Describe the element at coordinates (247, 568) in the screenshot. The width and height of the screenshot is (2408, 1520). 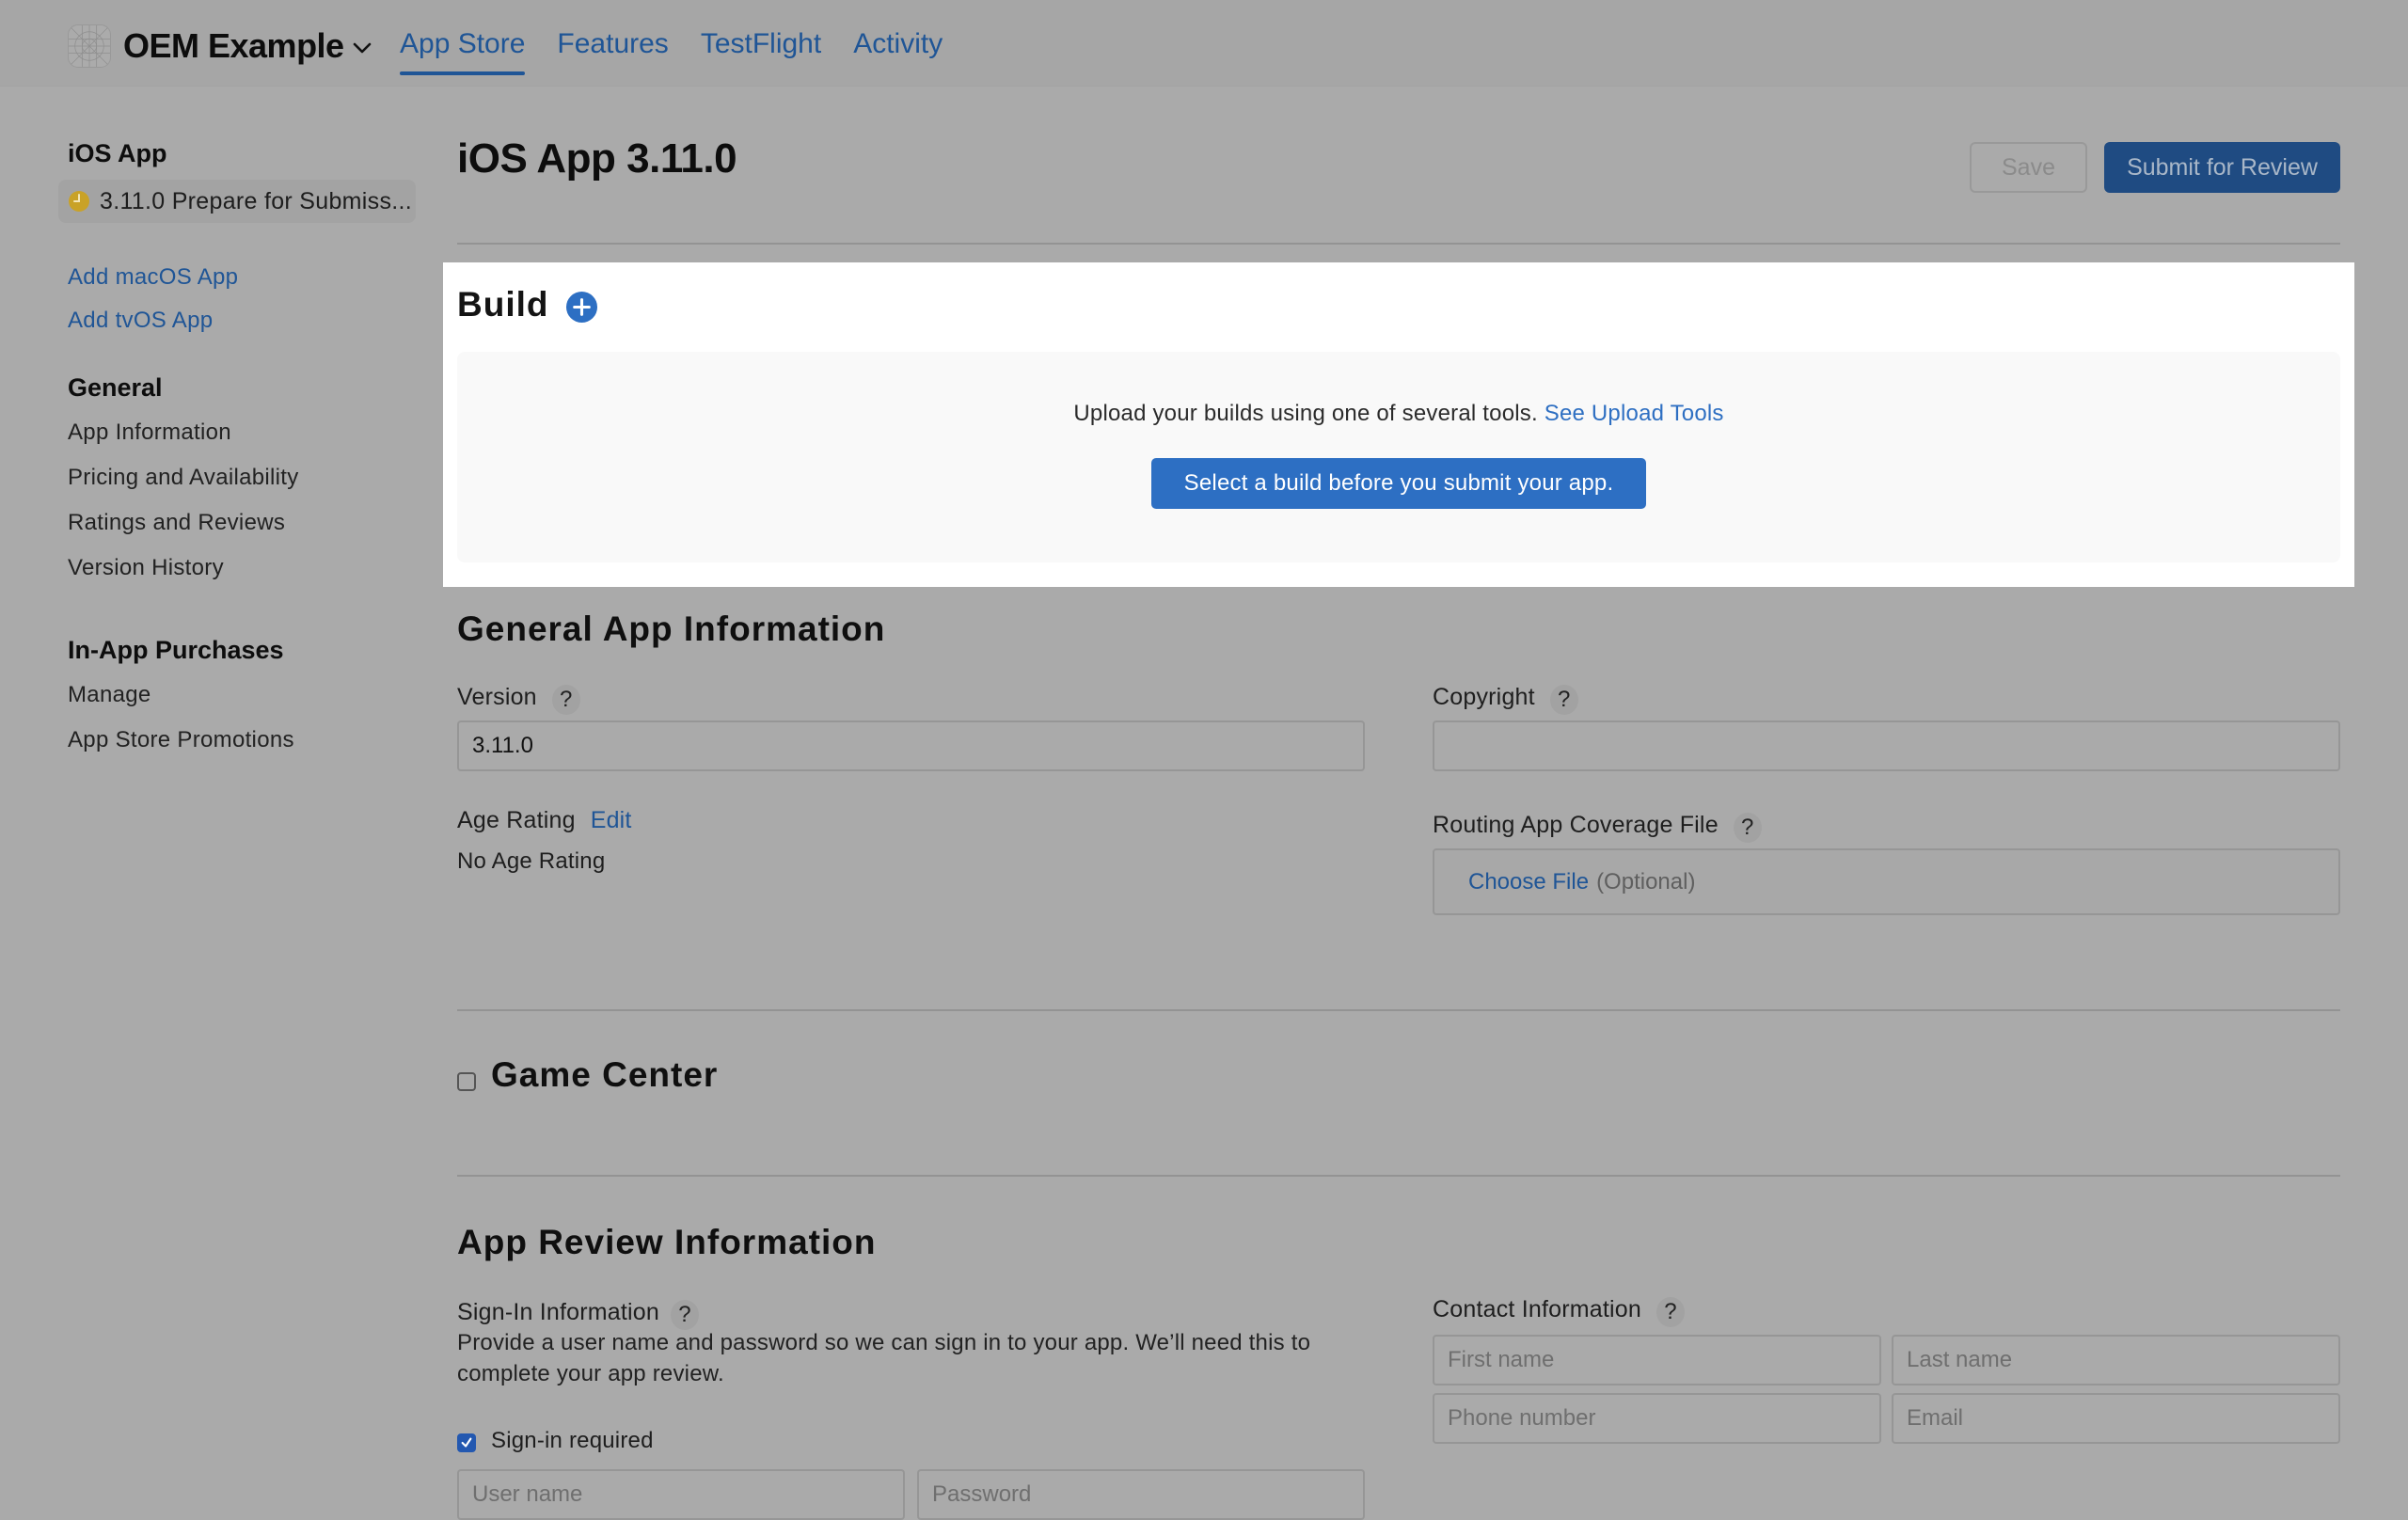
I see `sidebar-item-version-history: Version History` at that location.